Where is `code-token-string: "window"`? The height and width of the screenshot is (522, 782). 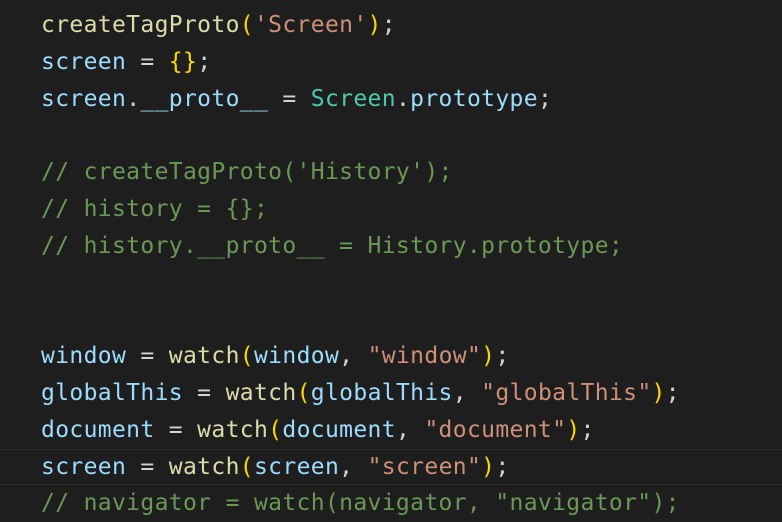 code-token-string: "window" is located at coordinates (424, 356).